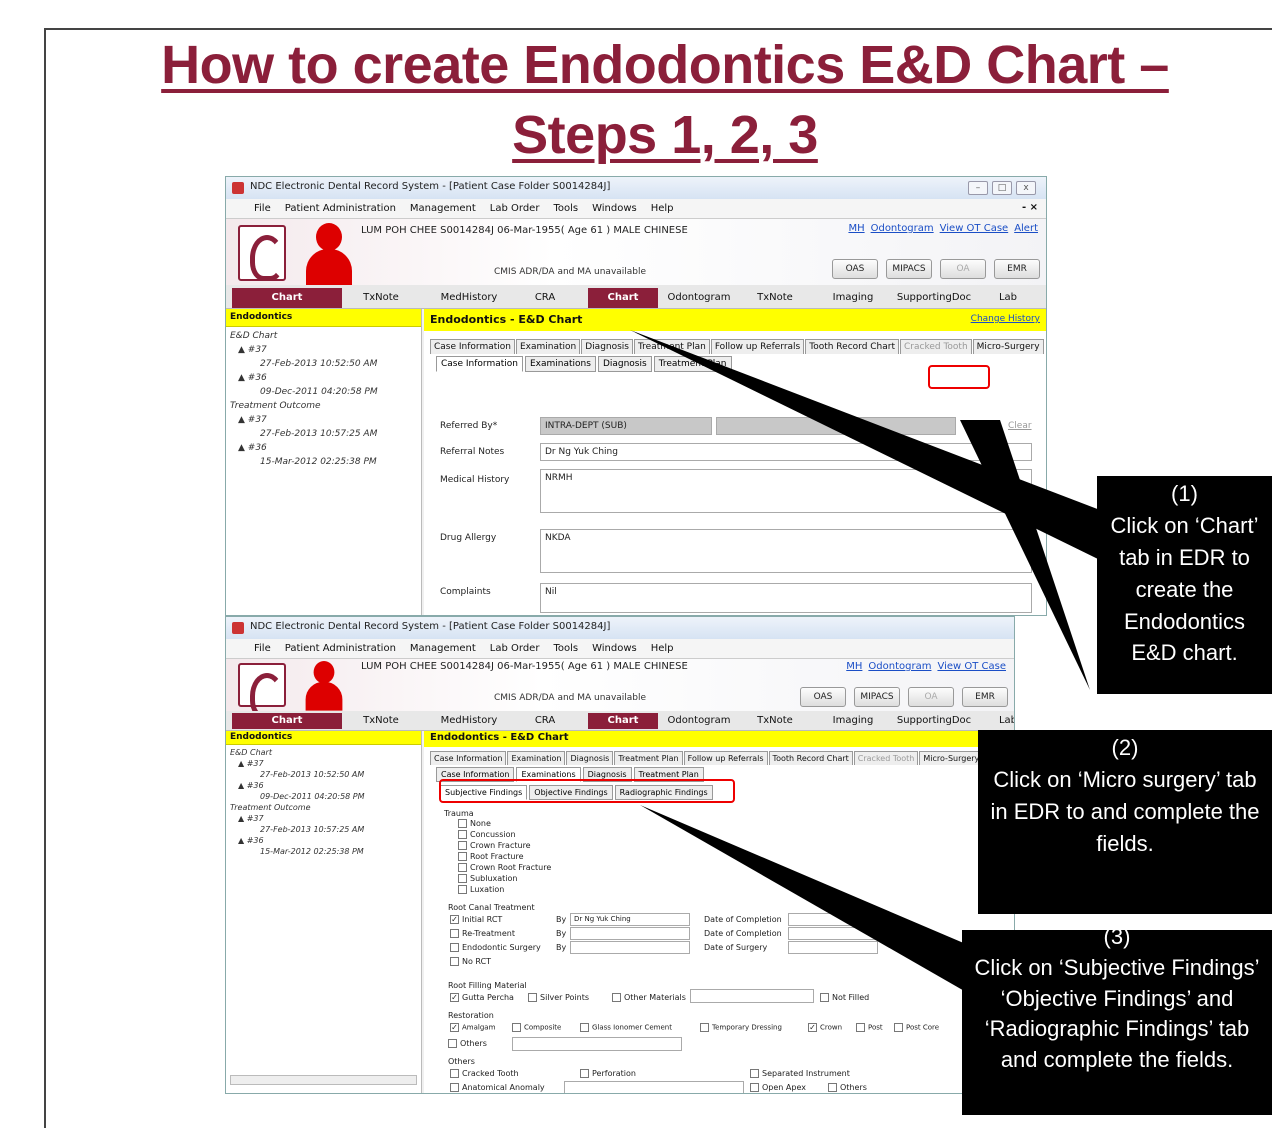 The height and width of the screenshot is (1128, 1272). I want to click on tab-chart: Chart, so click(623, 298).